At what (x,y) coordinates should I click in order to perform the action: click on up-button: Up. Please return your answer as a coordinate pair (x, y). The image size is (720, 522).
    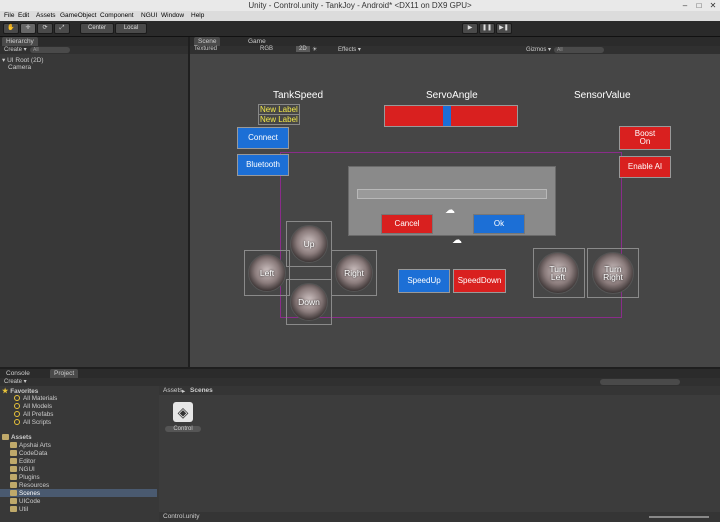
    Looking at the image, I should click on (309, 244).